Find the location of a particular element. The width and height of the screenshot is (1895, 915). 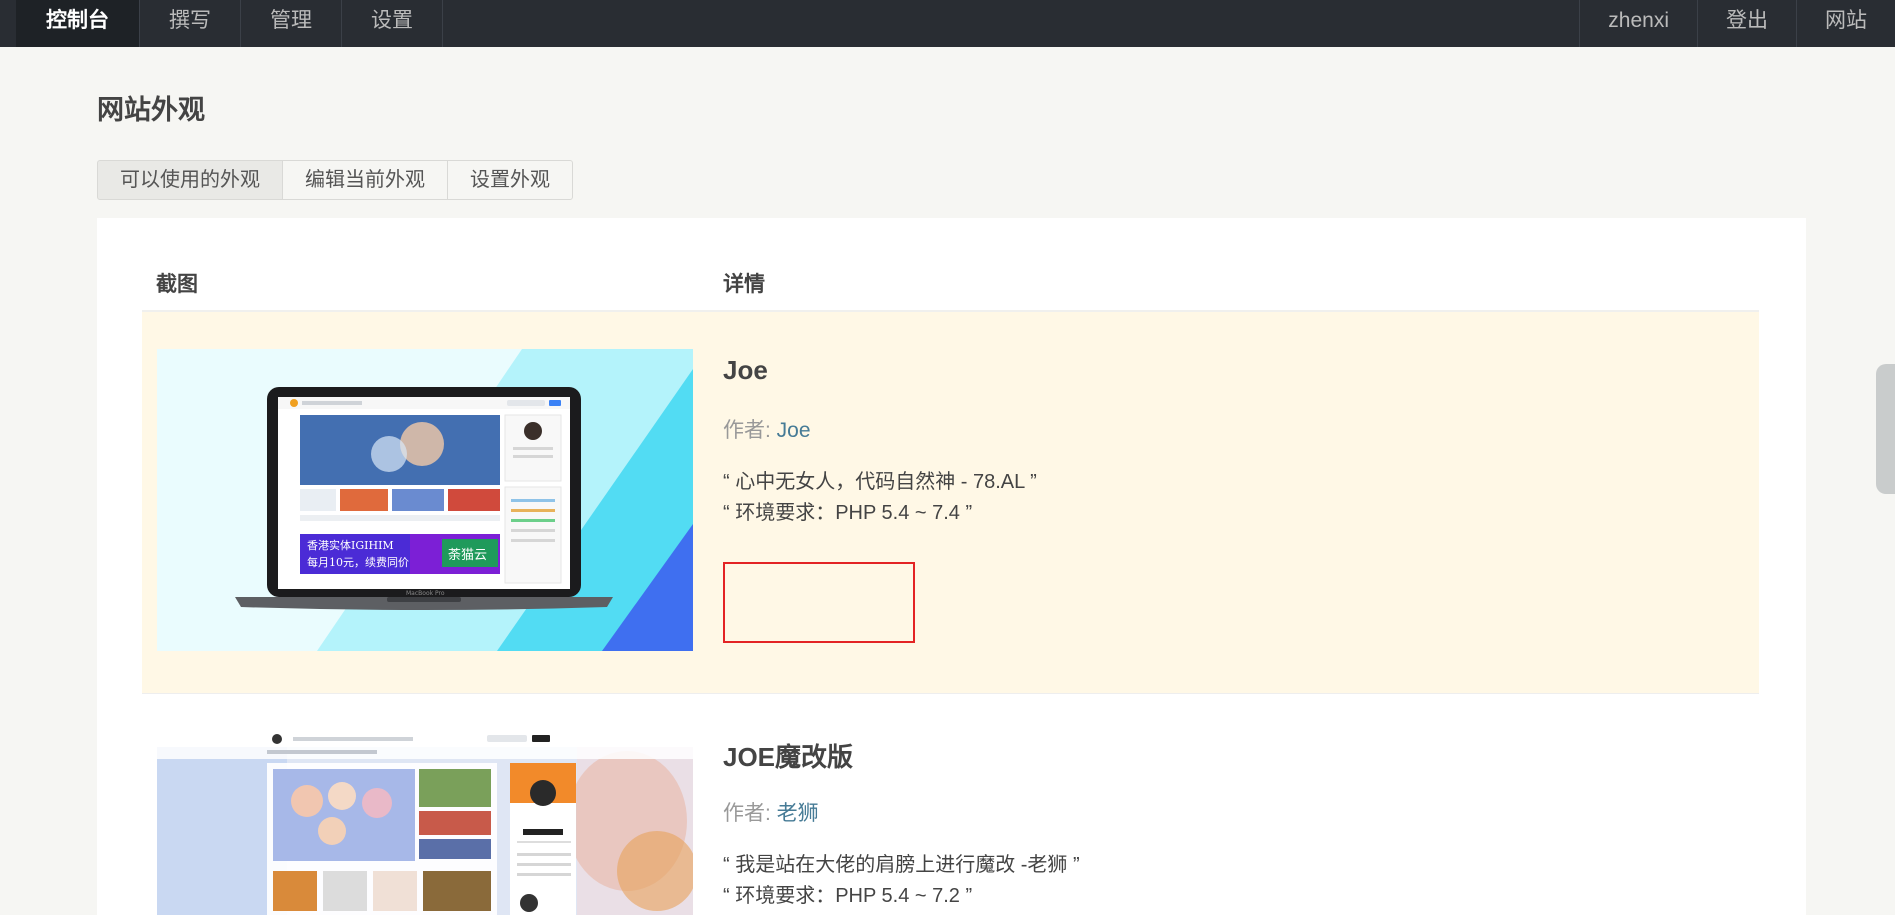

theme-tabs: 可以使用的外观 编辑当前外观 设置外观 is located at coordinates (335, 180).